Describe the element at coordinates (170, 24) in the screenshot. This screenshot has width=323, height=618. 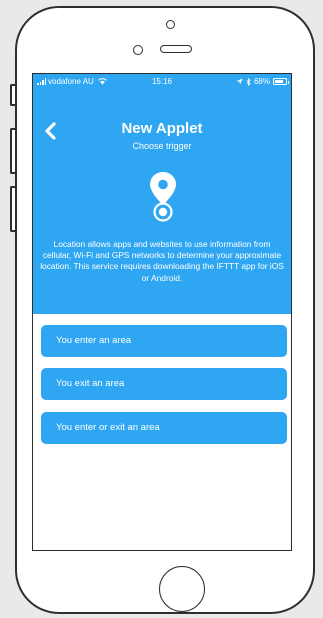
I see `camera-icon` at that location.